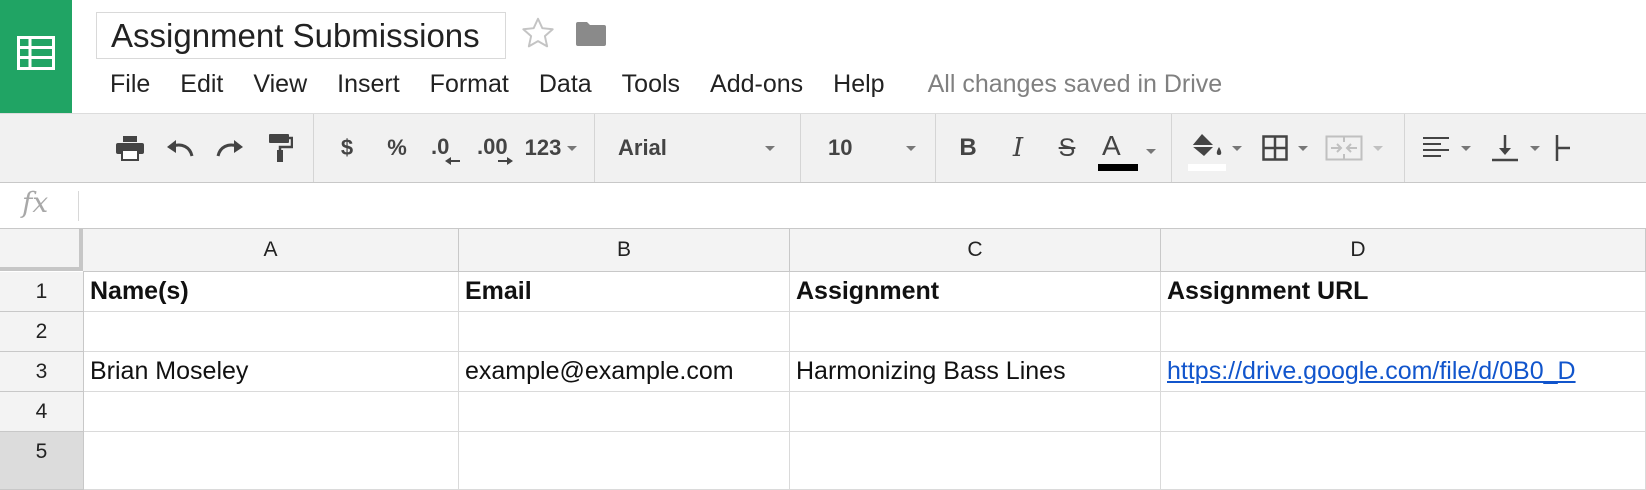 The height and width of the screenshot is (490, 1646). Describe the element at coordinates (271, 372) in the screenshot. I see `cell-a3: Brian Moseley` at that location.